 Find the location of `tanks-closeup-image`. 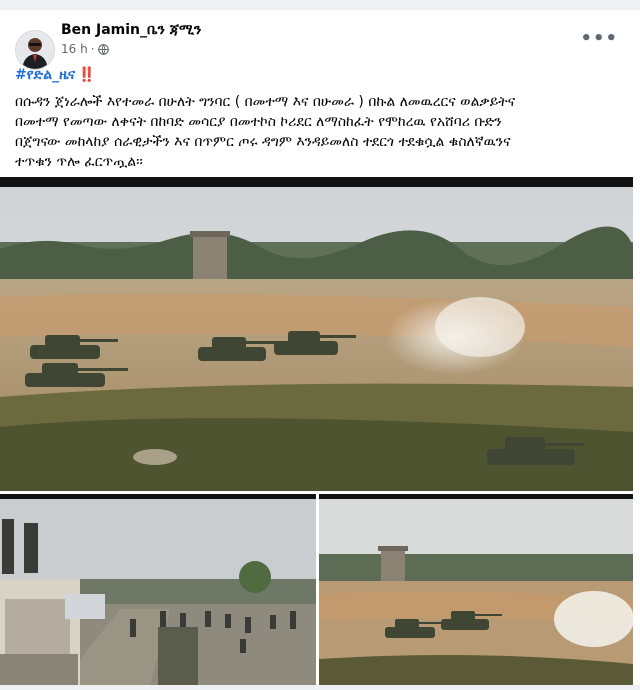

tanks-closeup-image is located at coordinates (476, 592).